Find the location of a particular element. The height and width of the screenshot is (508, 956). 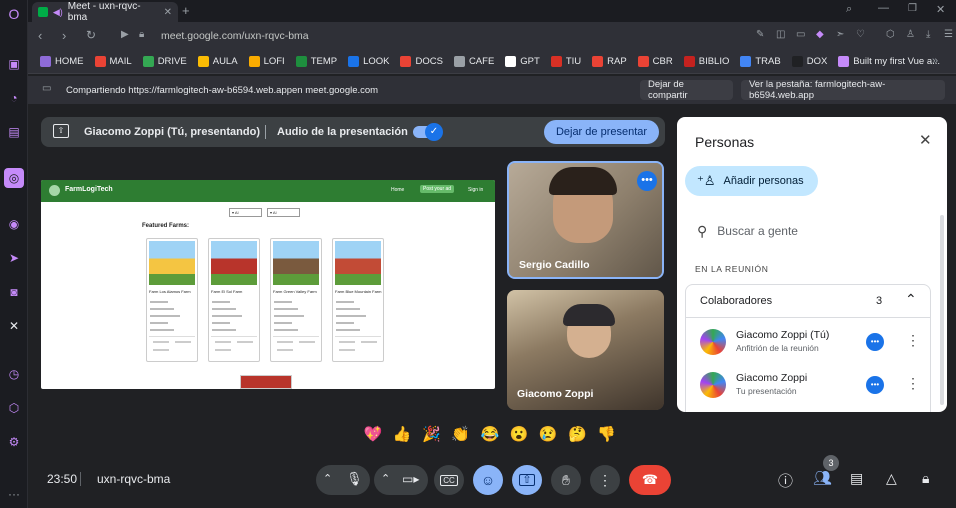

forward-icon: › is located at coordinates (64, 35).